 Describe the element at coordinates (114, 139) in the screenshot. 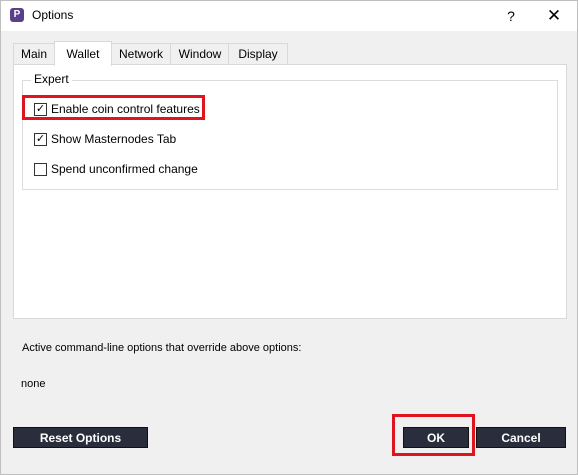

I see `masternodes-tab-label: Show Masternodes Tab` at that location.